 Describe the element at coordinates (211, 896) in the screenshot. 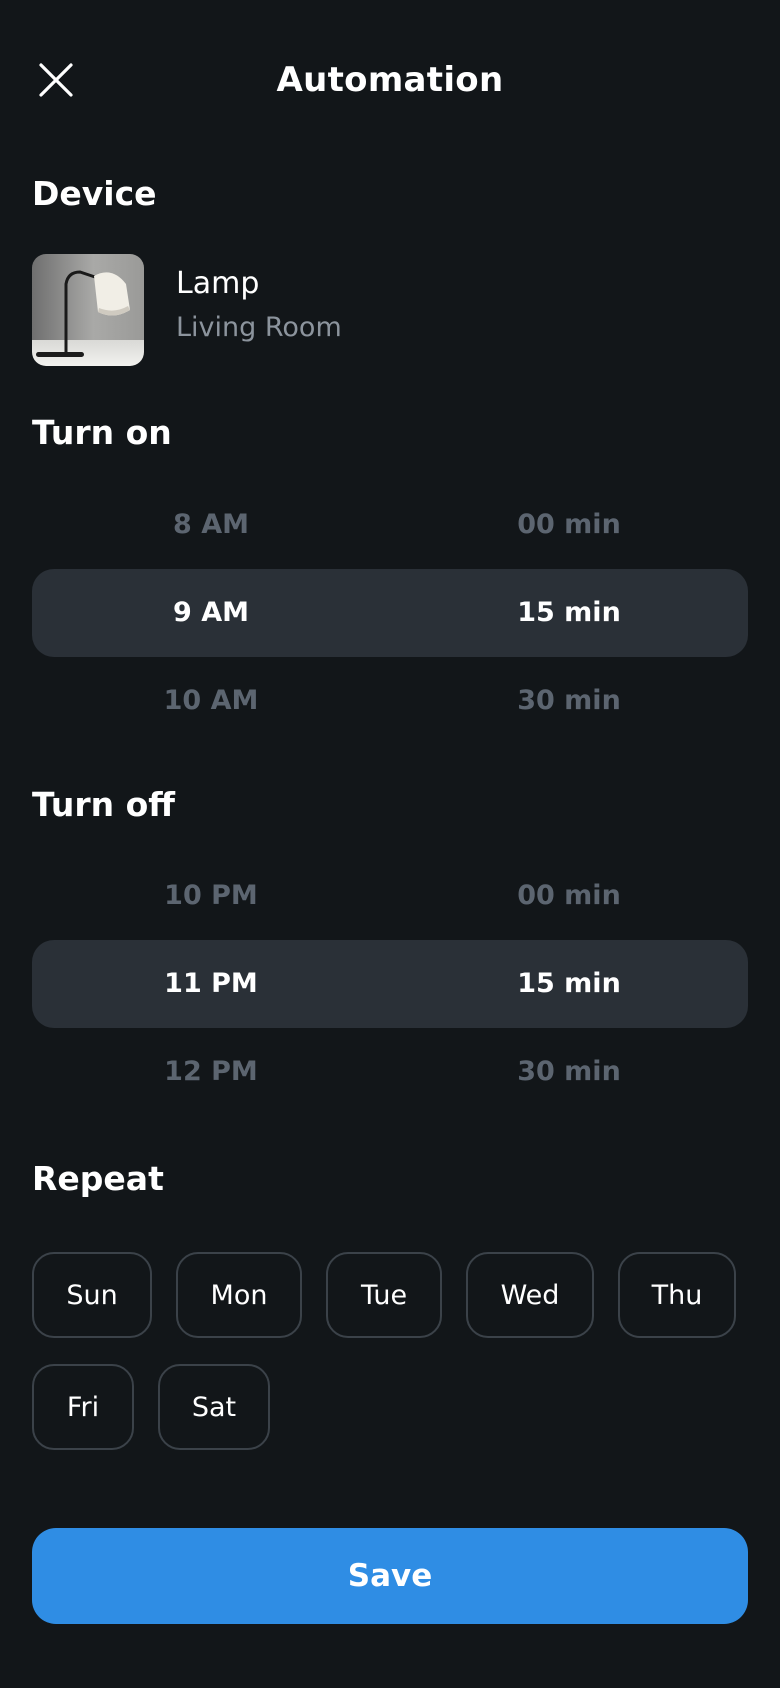

I see `hour-option: 10 PM` at that location.